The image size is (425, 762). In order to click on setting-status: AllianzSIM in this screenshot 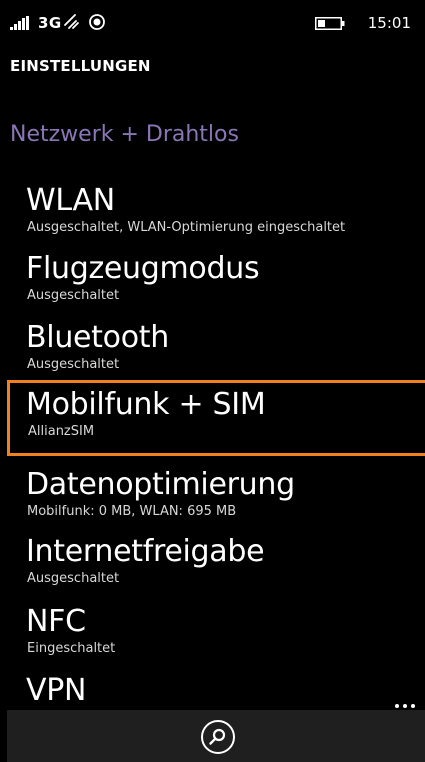, I will do `click(61, 431)`.